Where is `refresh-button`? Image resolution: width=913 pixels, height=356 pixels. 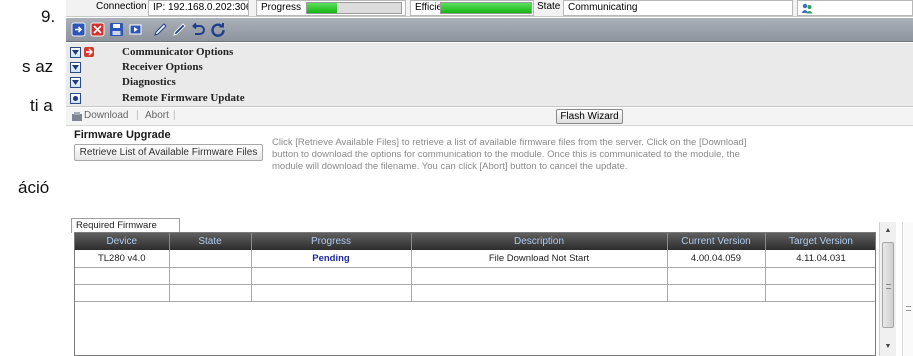
refresh-button is located at coordinates (217, 29).